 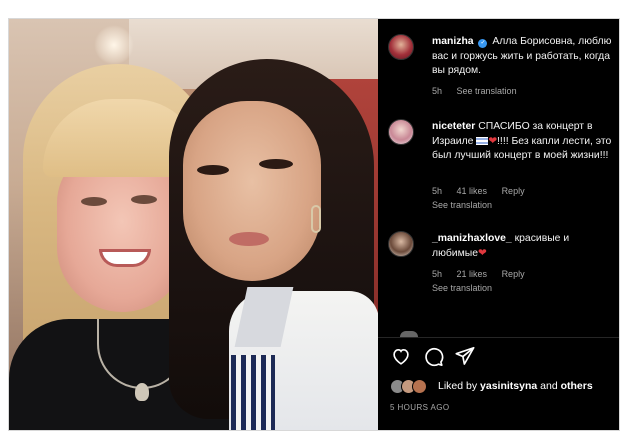 I want to click on caption-meta: 5h See translation, so click(x=480, y=91).